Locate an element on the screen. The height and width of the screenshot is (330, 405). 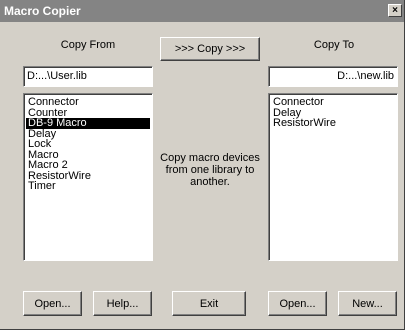
close-icon: × is located at coordinates (395, 10).